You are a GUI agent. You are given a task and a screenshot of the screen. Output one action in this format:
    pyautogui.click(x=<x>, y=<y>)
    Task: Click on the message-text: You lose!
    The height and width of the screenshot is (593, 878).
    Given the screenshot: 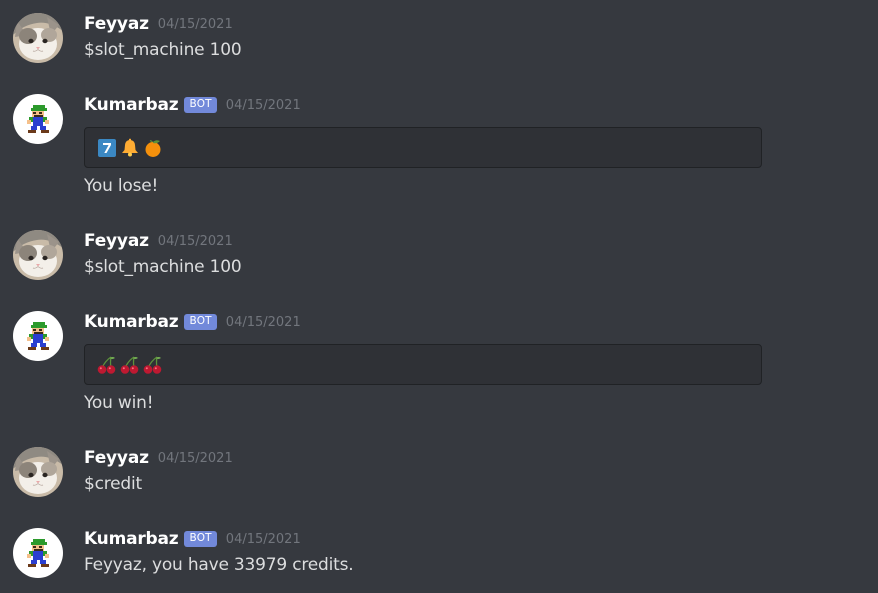 What is the action you would take?
    pyautogui.click(x=121, y=186)
    